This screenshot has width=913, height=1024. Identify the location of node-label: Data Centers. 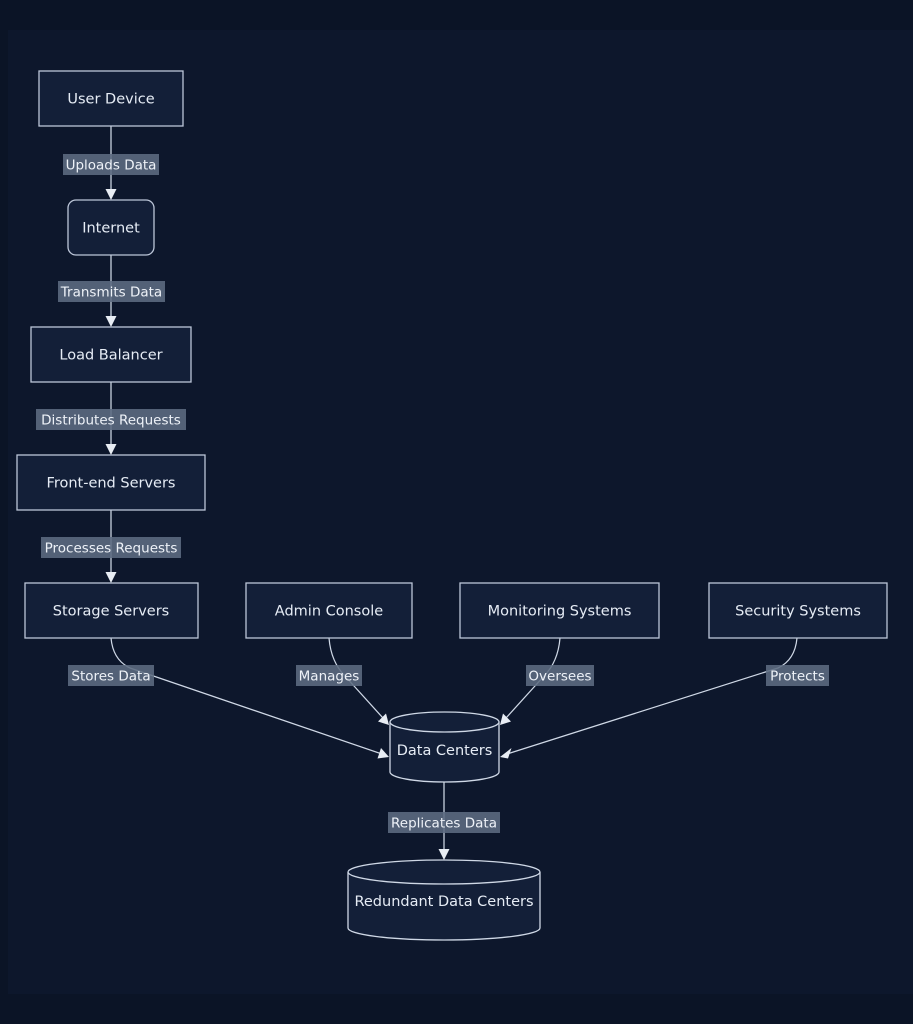
(445, 751).